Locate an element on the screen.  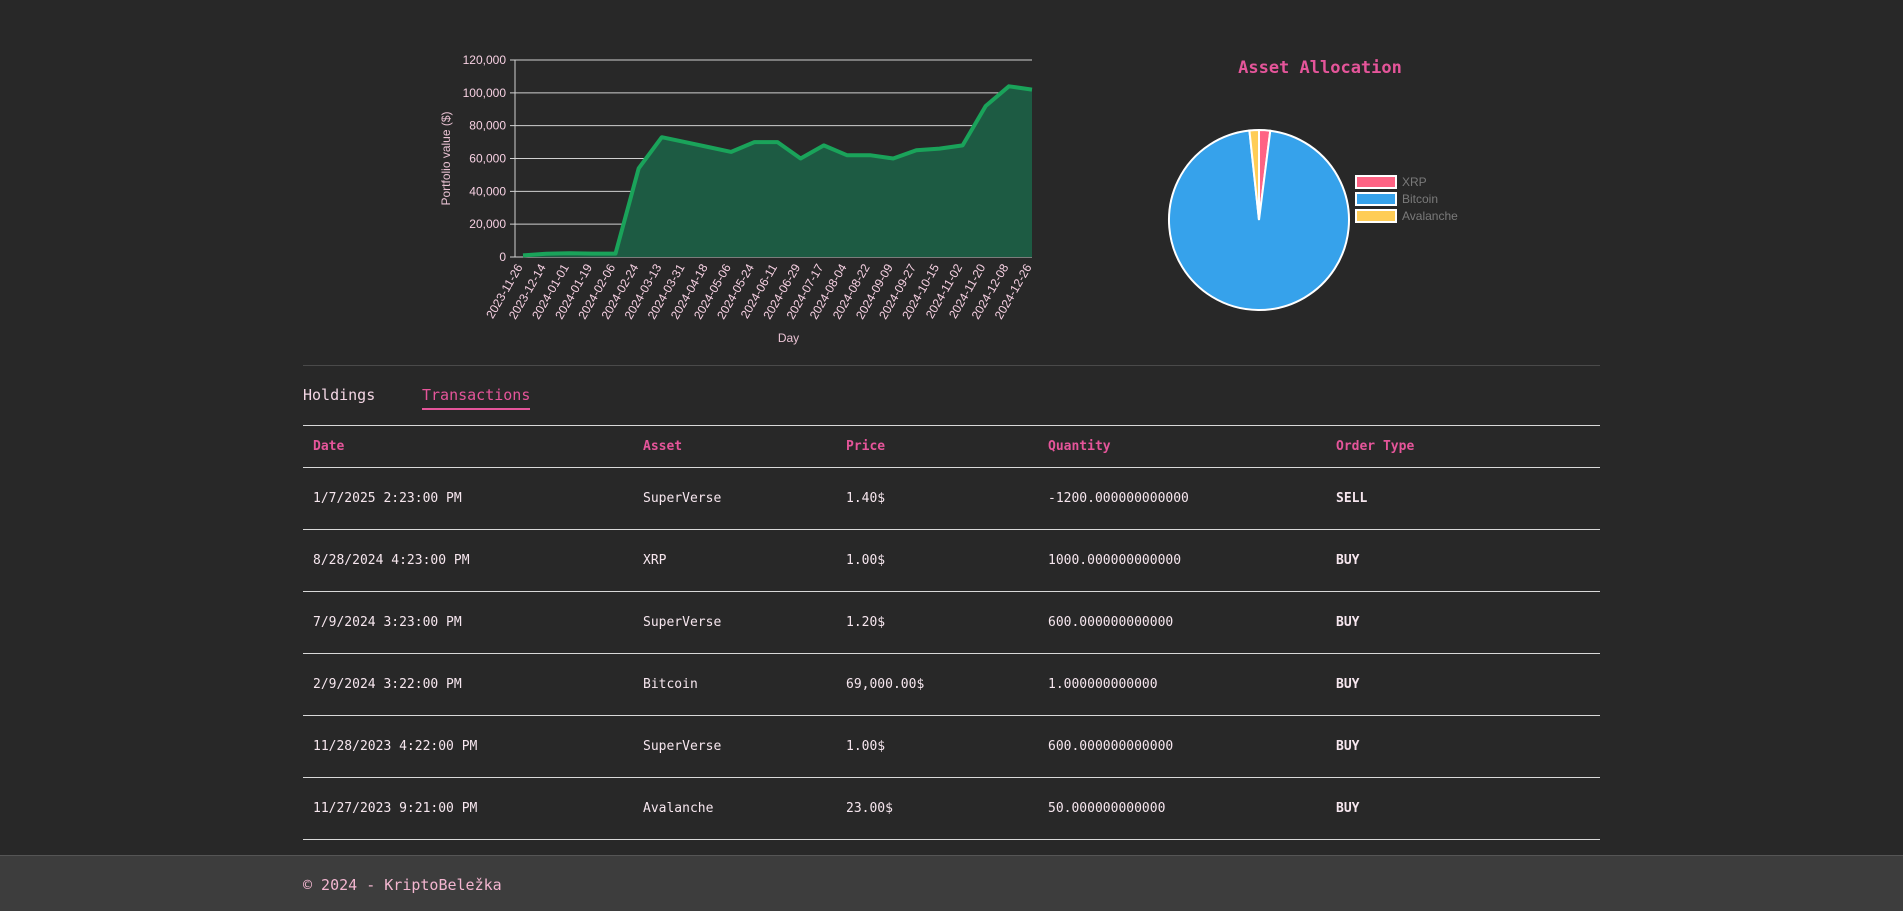
cell-order-type: SELL is located at coordinates (1463, 498).